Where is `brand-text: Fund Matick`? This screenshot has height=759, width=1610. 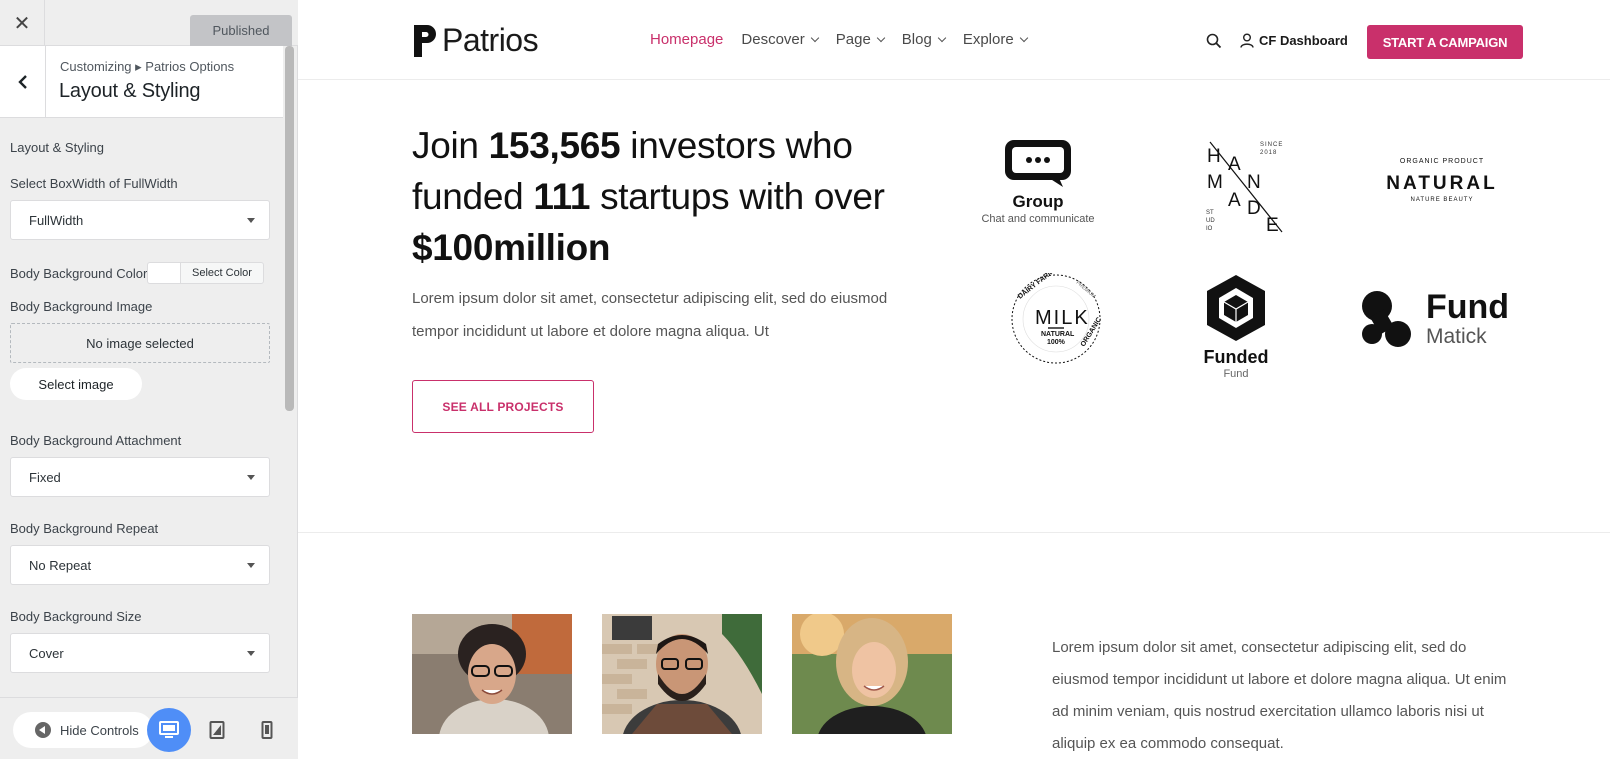 brand-text: Fund Matick is located at coordinates (1467, 320).